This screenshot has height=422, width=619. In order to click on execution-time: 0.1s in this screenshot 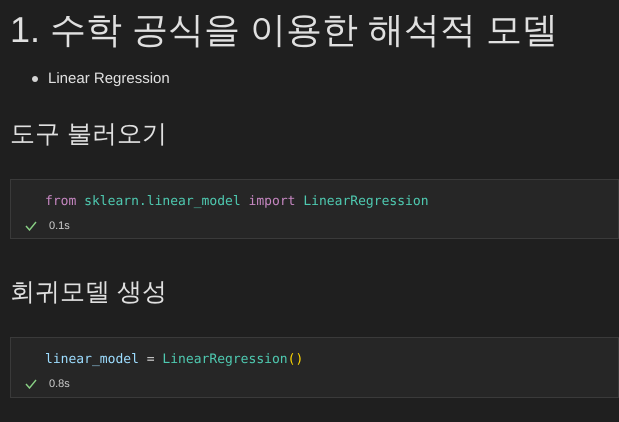, I will do `click(59, 226)`.